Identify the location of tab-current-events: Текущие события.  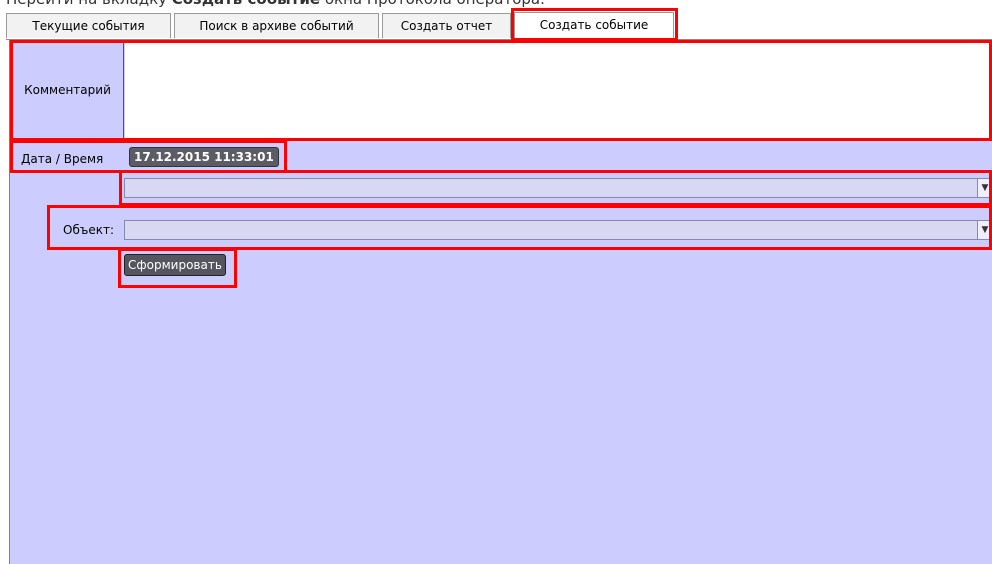
(88, 25).